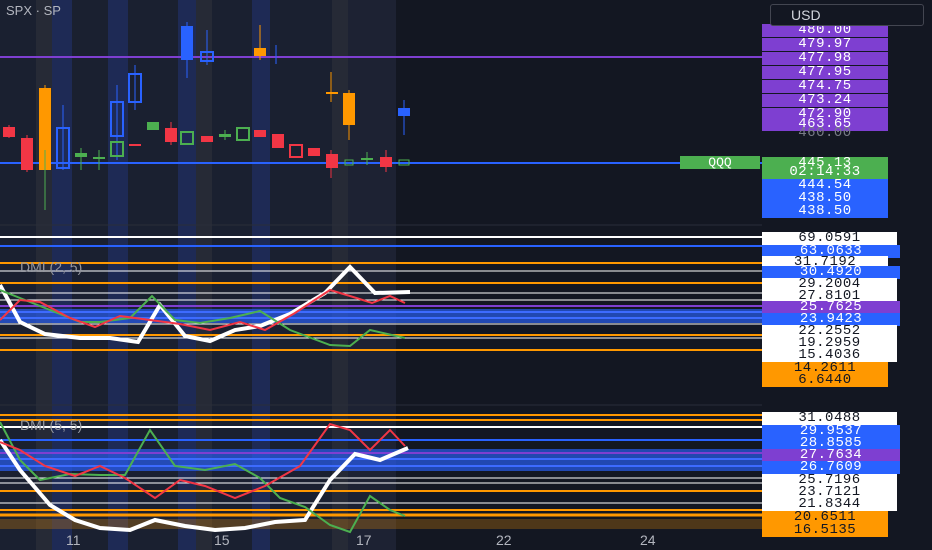 The height and width of the screenshot is (550, 932). What do you see at coordinates (825, 133) in the screenshot?
I see `axis-value-label: 460.00` at bounding box center [825, 133].